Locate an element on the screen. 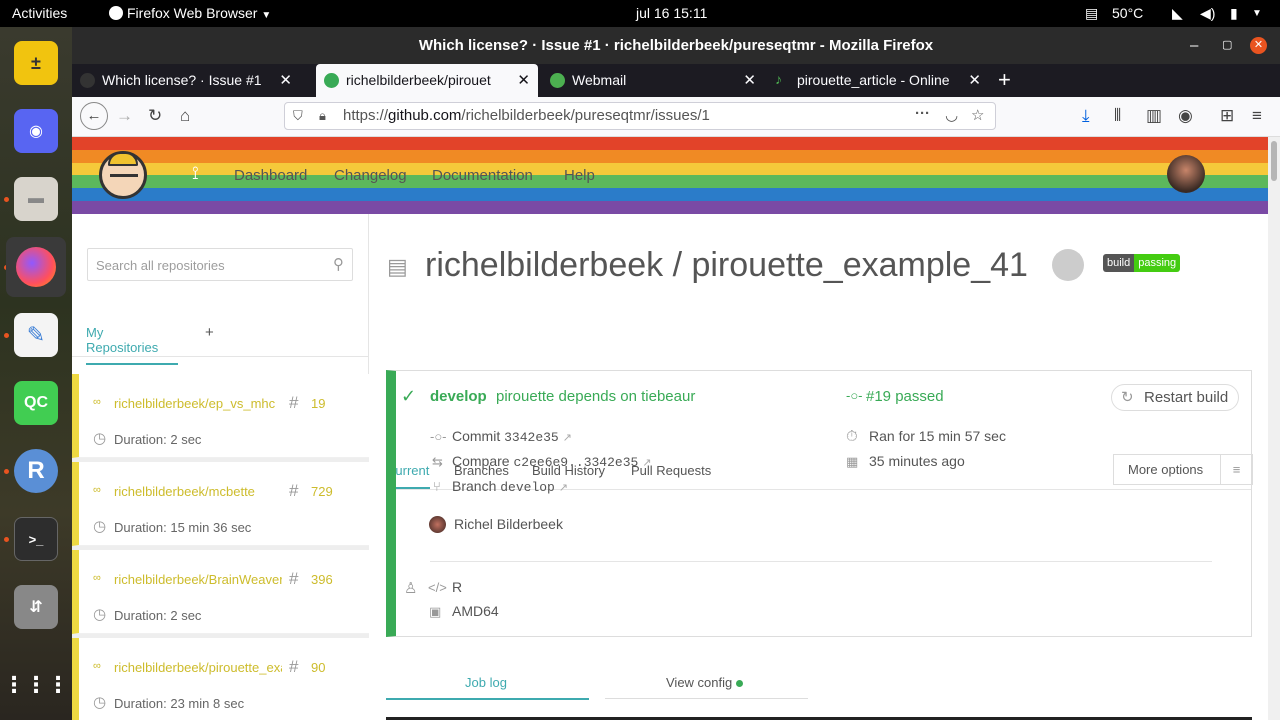  tab-job-log: Job log is located at coordinates (486, 682).